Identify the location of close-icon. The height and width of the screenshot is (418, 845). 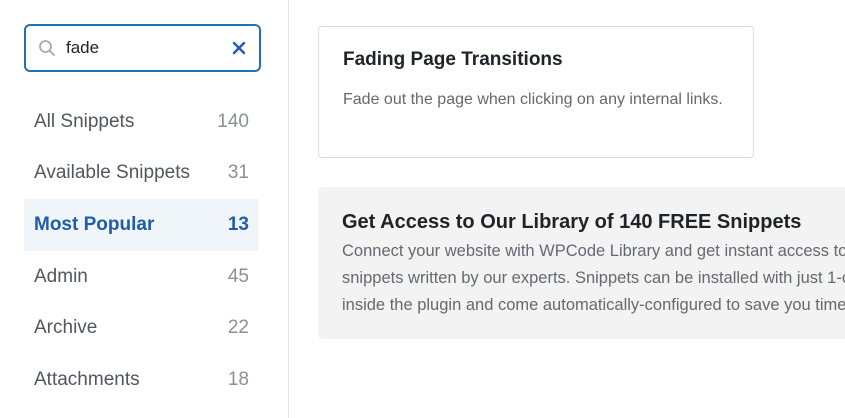
(239, 48).